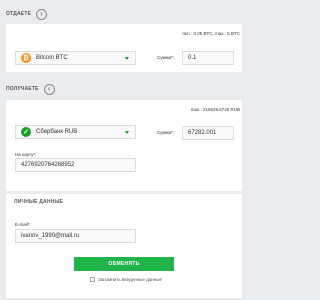 The image size is (320, 300). What do you see at coordinates (57, 132) in the screenshot?
I see `receive-currency-label: Сбербанк RUB` at bounding box center [57, 132].